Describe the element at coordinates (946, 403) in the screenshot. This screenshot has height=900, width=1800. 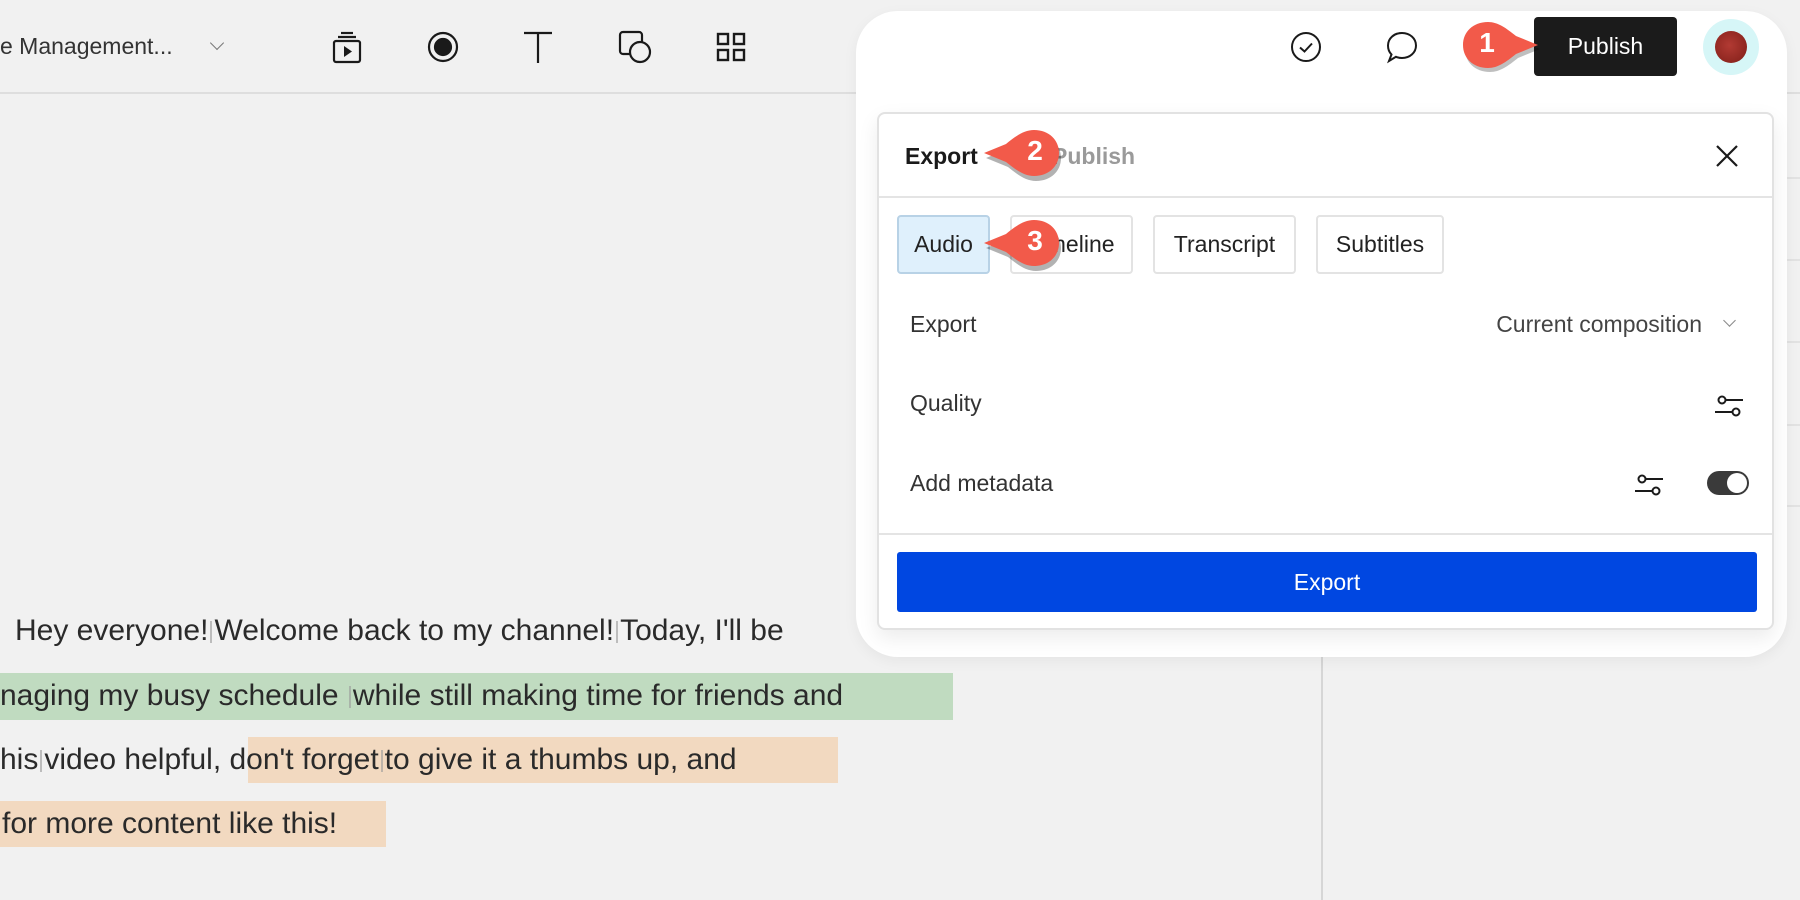
I see `quality-label: Quality` at that location.